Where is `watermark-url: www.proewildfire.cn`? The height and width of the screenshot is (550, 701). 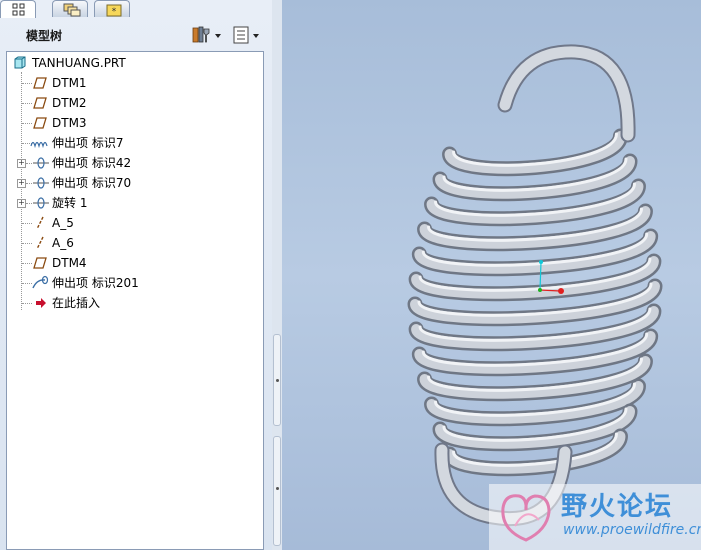 watermark-url: www.proewildfire.cn is located at coordinates (632, 530).